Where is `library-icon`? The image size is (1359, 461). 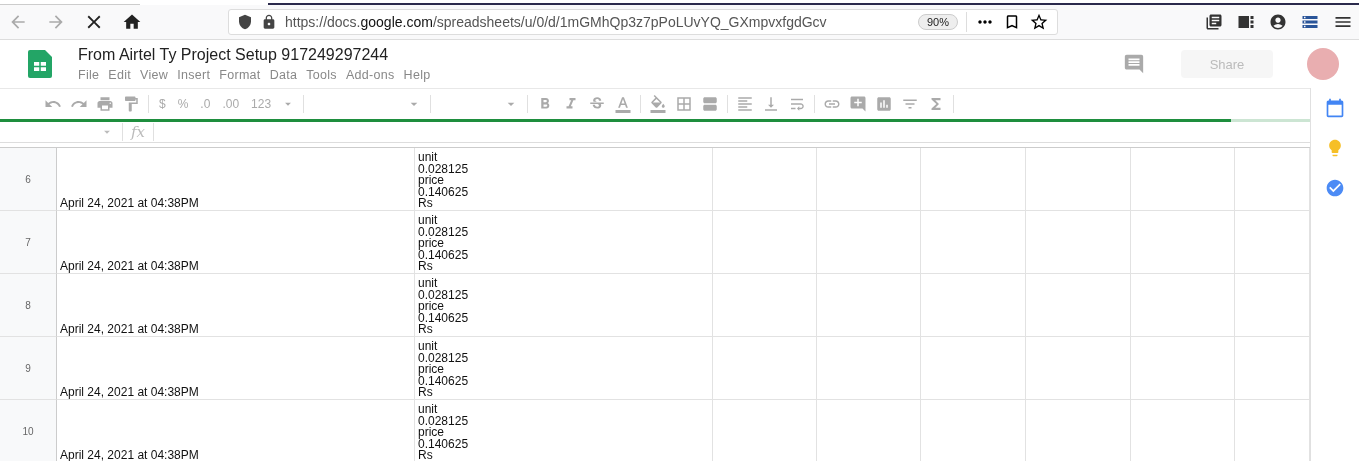
library-icon is located at coordinates (1214, 22).